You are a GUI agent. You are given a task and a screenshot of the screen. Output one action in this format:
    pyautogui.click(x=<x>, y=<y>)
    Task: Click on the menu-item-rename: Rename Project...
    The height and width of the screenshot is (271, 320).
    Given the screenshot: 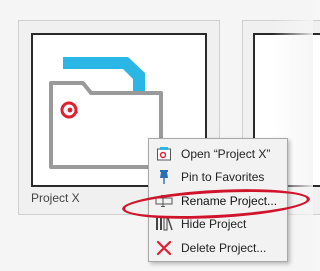 What is the action you would take?
    pyautogui.click(x=218, y=201)
    